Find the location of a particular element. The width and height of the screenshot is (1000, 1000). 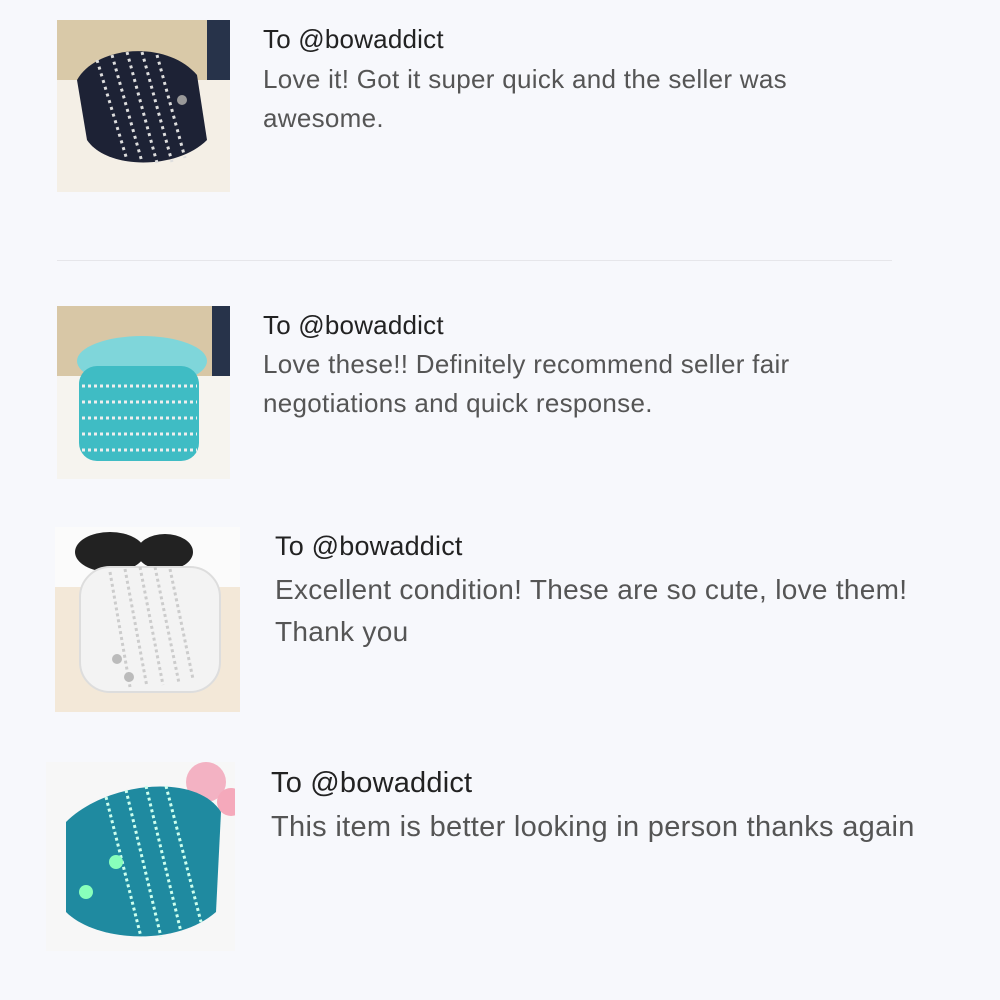

white-bracelet-thumbnail is located at coordinates (147, 619).